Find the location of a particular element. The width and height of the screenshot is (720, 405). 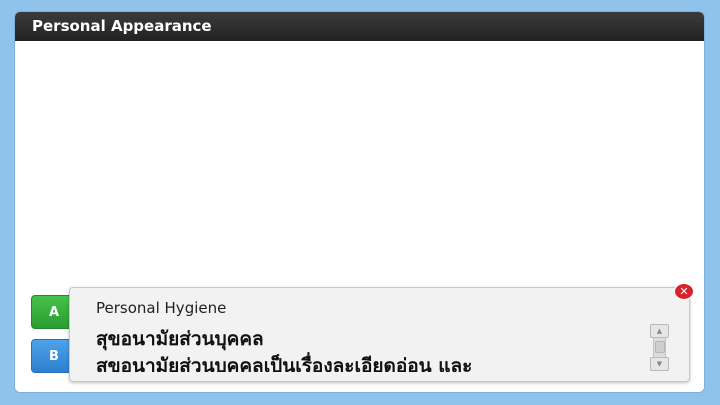

popup-heading: สุขอนามัยส่วนบุคคล is located at coordinates (180, 339).